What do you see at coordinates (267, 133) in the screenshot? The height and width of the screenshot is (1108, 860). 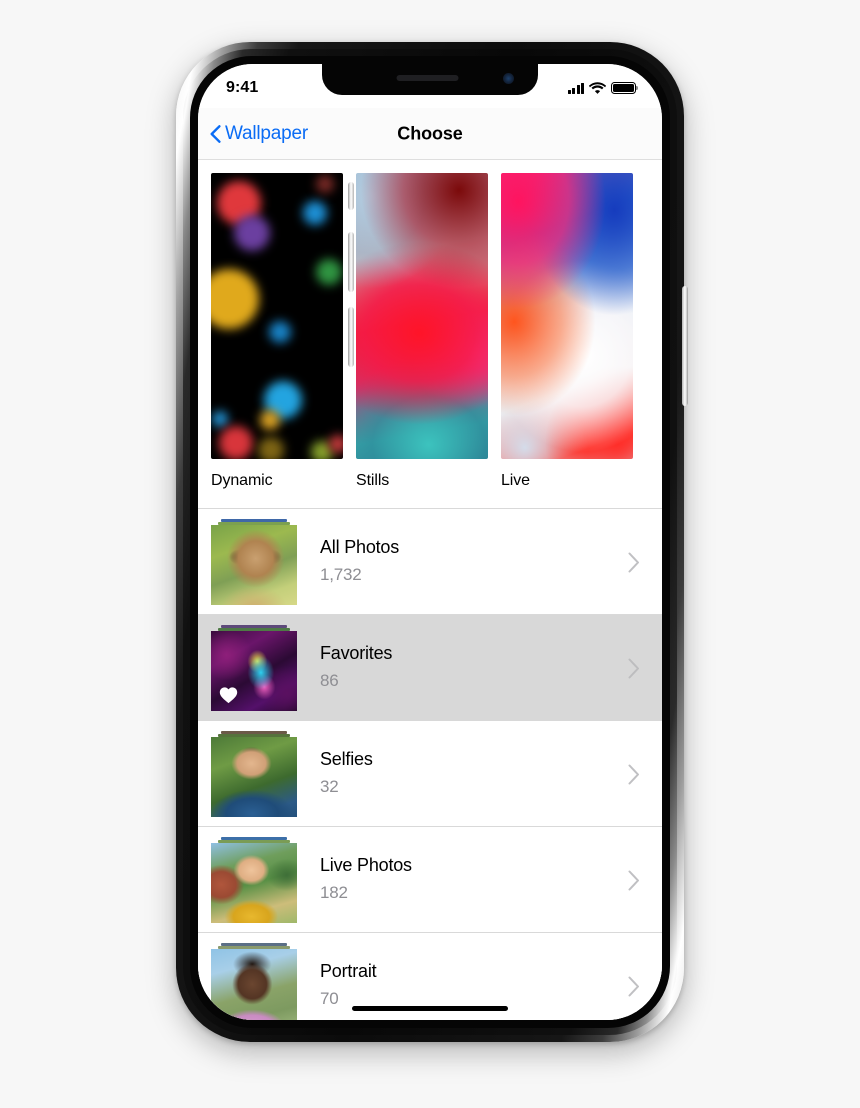 I see `back-button-label: Wallpaper` at bounding box center [267, 133].